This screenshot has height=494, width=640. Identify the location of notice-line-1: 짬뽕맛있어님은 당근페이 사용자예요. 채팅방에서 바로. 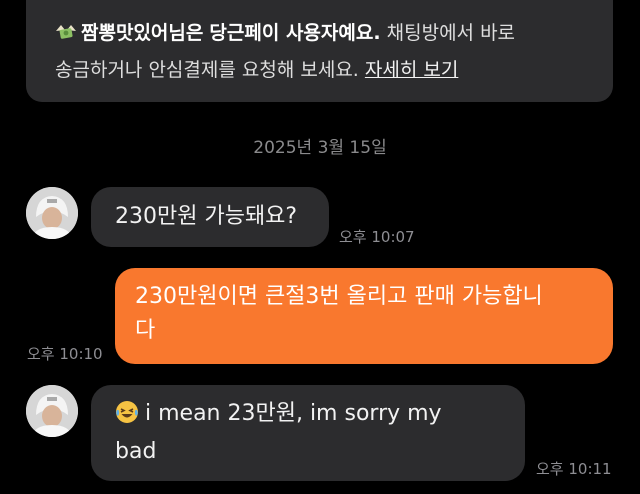
(319, 34).